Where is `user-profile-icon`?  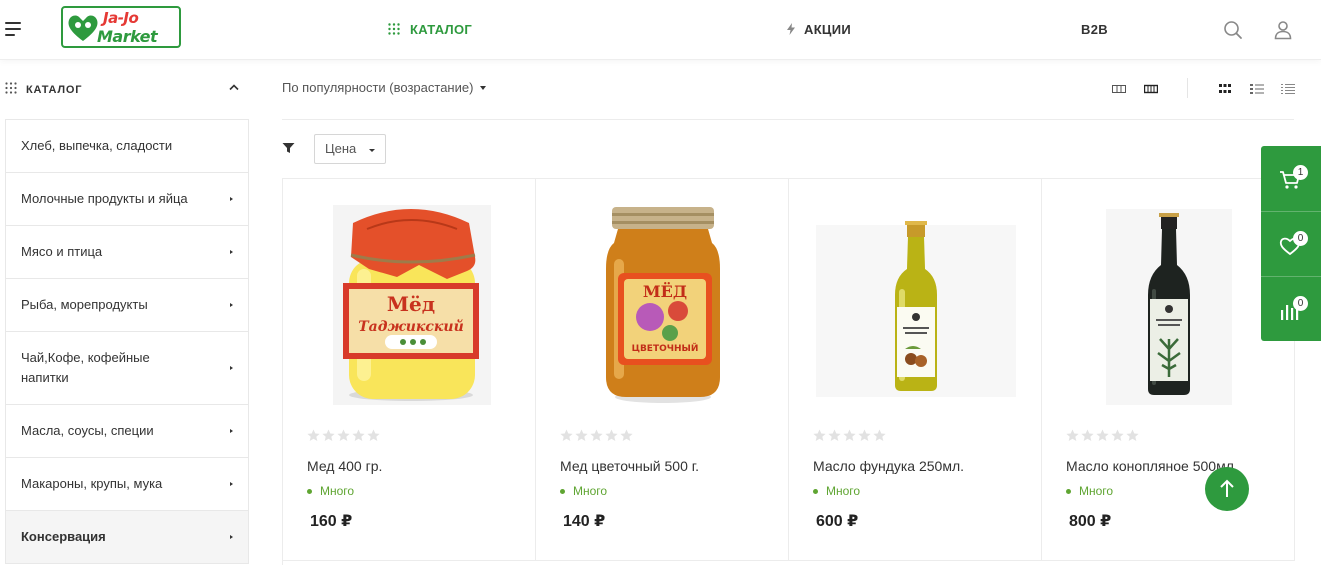
user-profile-icon is located at coordinates (1283, 30).